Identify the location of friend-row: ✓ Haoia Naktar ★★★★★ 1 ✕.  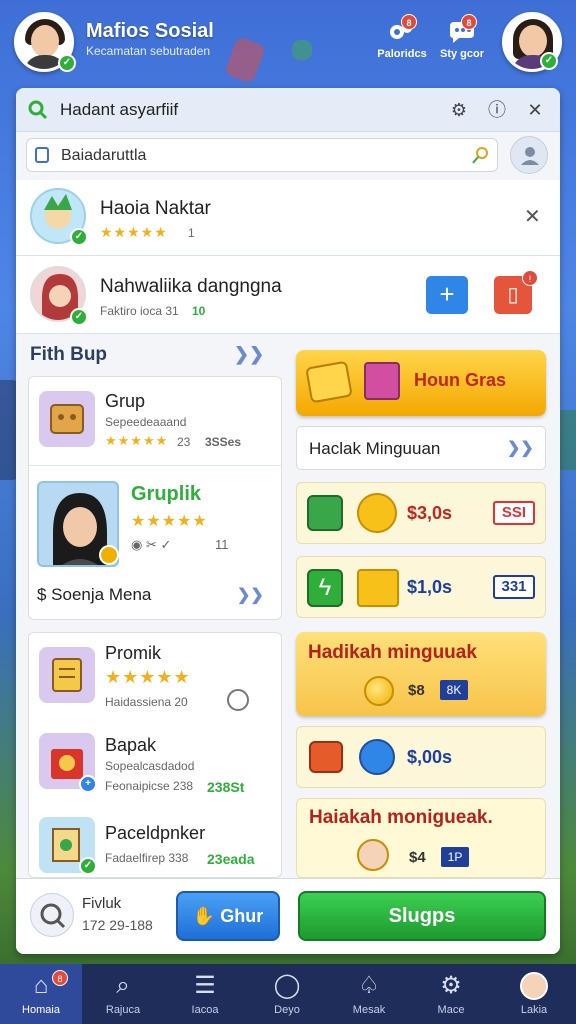
(288, 218).